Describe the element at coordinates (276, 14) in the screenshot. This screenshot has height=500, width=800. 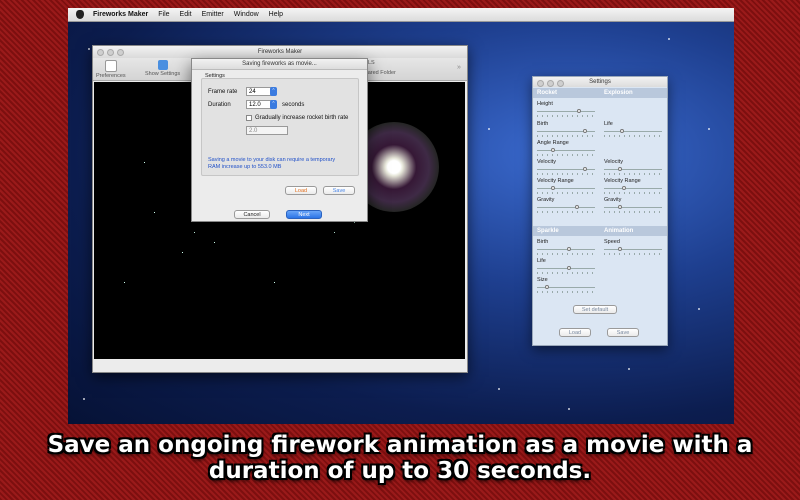
I see `menu-help: Help` at that location.